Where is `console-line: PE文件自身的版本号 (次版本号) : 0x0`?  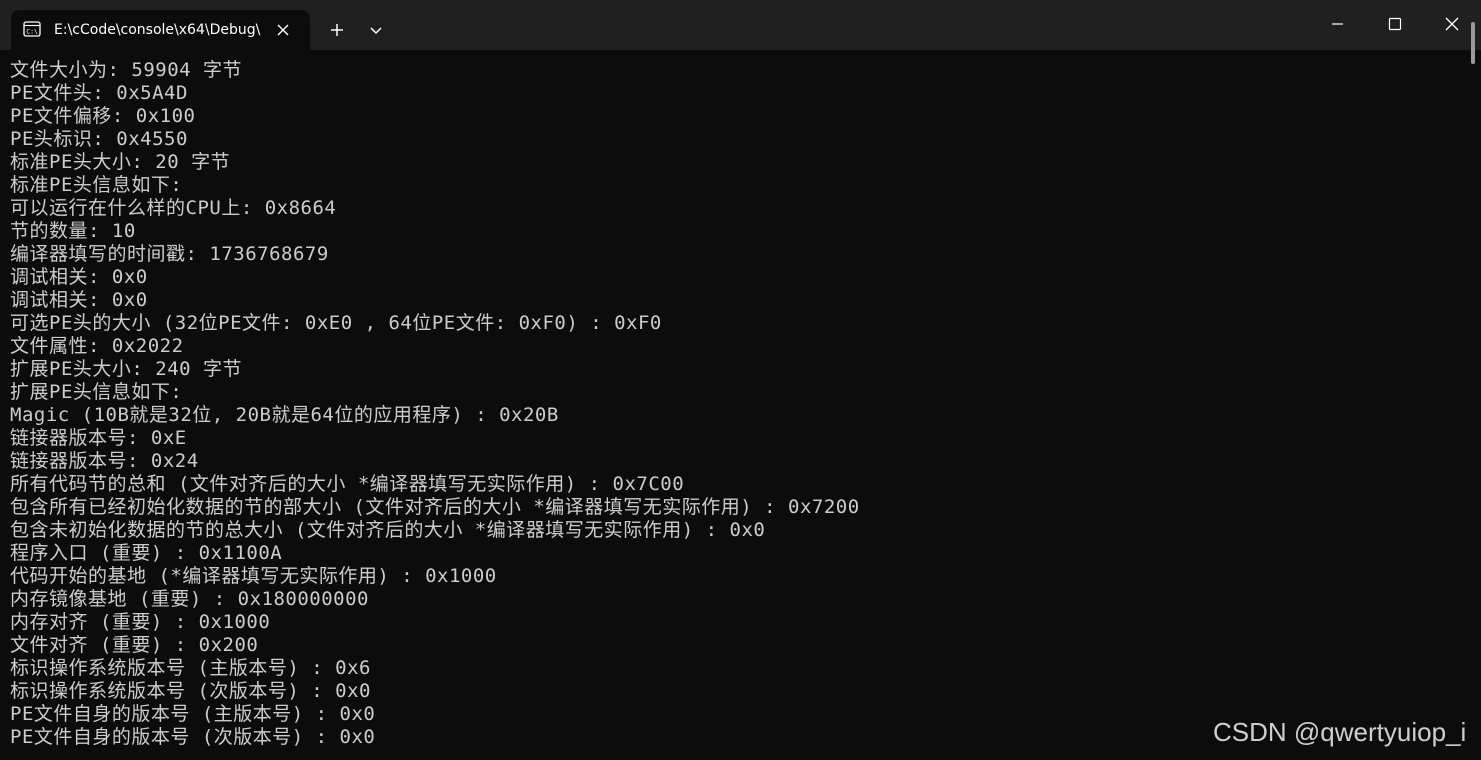
console-line: PE文件自身的版本号 (次版本号) : 0x0 is located at coordinates (193, 737).